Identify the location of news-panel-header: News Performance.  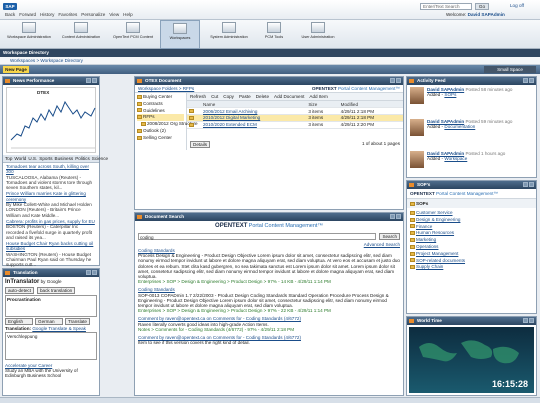
(51, 81).